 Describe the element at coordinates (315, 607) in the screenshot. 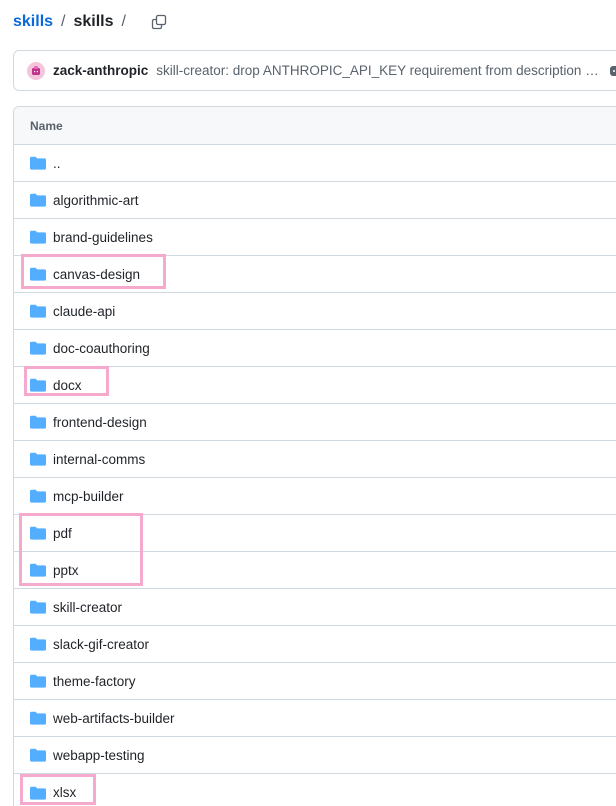

I see `folder-row-skill-creator: skill-creator` at that location.